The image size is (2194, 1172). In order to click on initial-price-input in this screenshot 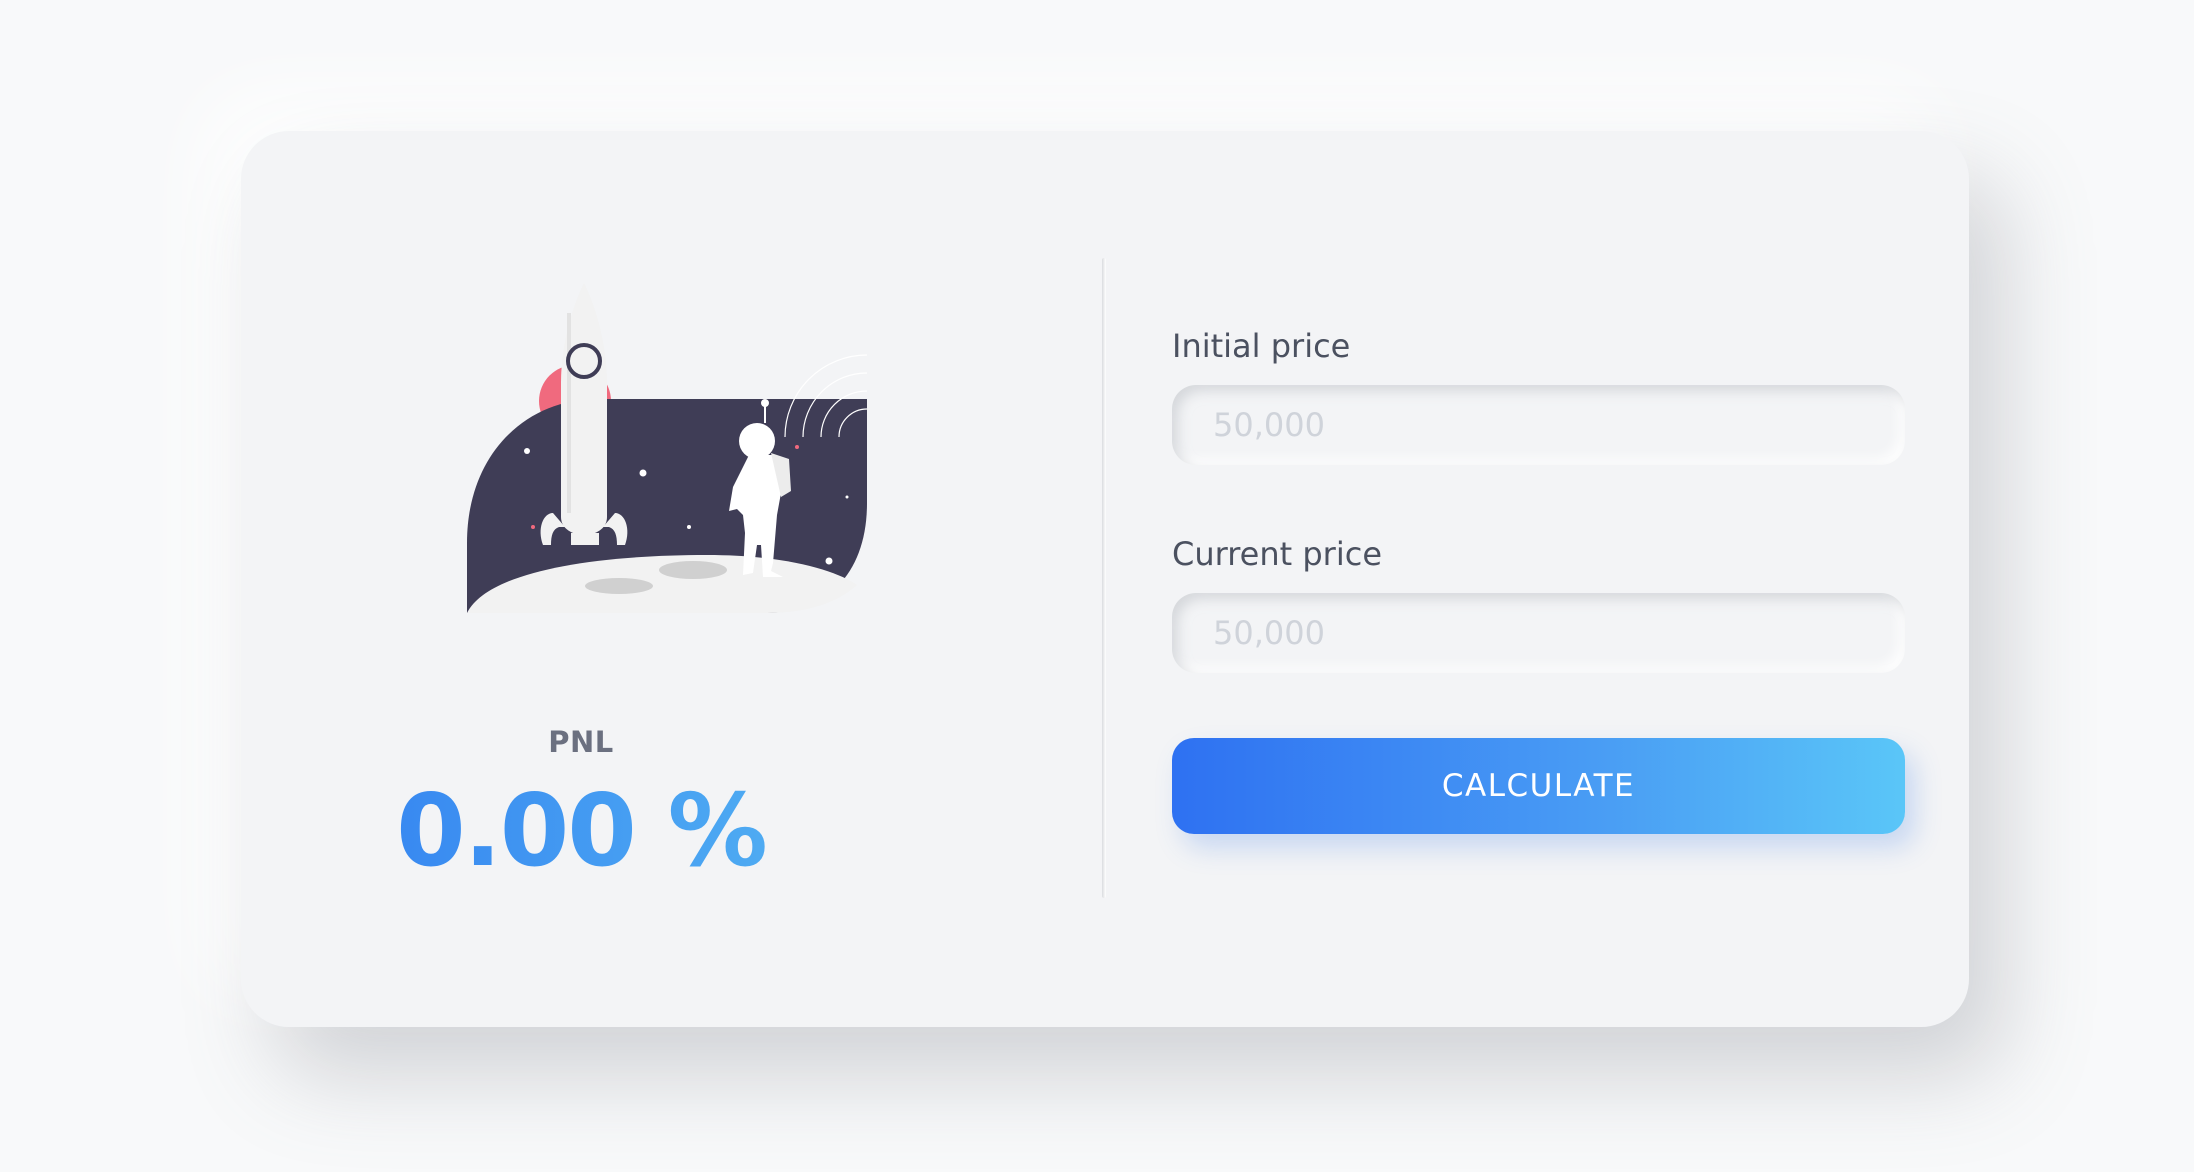, I will do `click(1538, 425)`.